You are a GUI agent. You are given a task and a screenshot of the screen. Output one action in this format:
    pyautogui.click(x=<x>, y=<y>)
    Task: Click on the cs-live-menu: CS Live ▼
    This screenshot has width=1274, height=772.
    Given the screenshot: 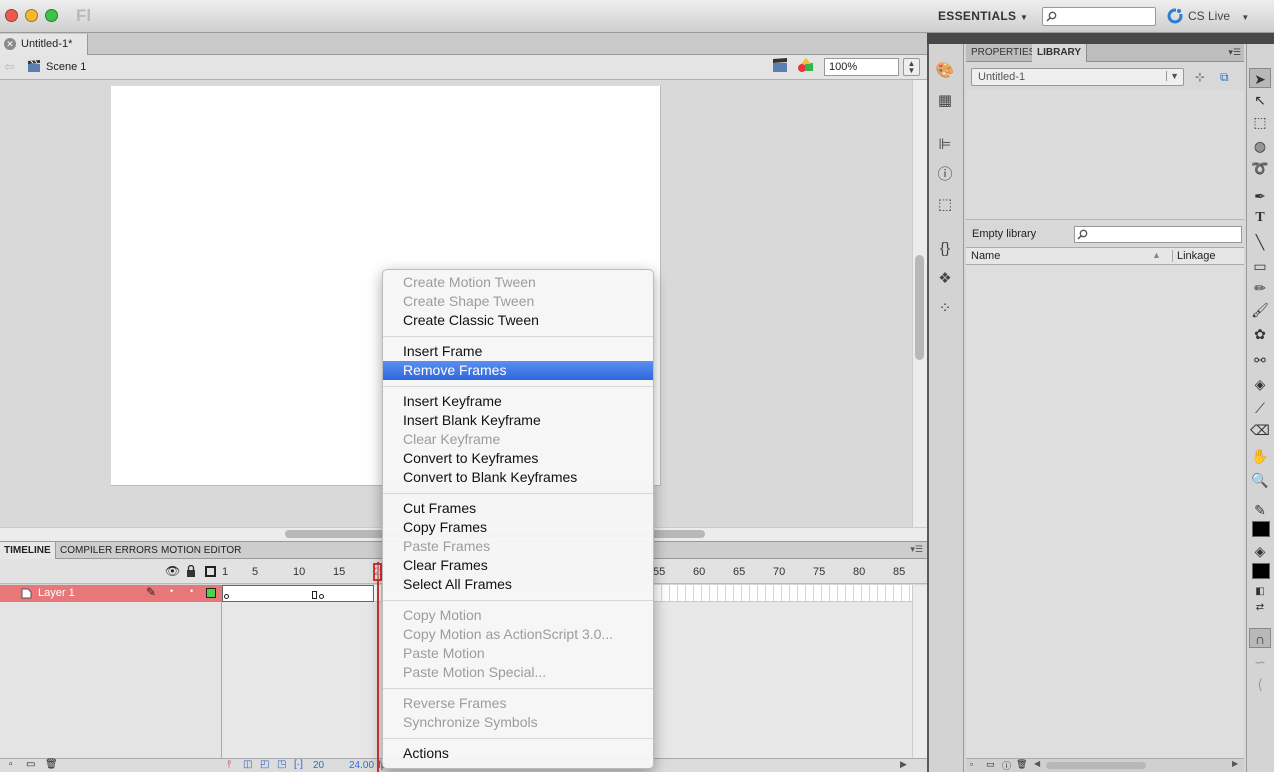 What is the action you would take?
    pyautogui.click(x=1218, y=16)
    